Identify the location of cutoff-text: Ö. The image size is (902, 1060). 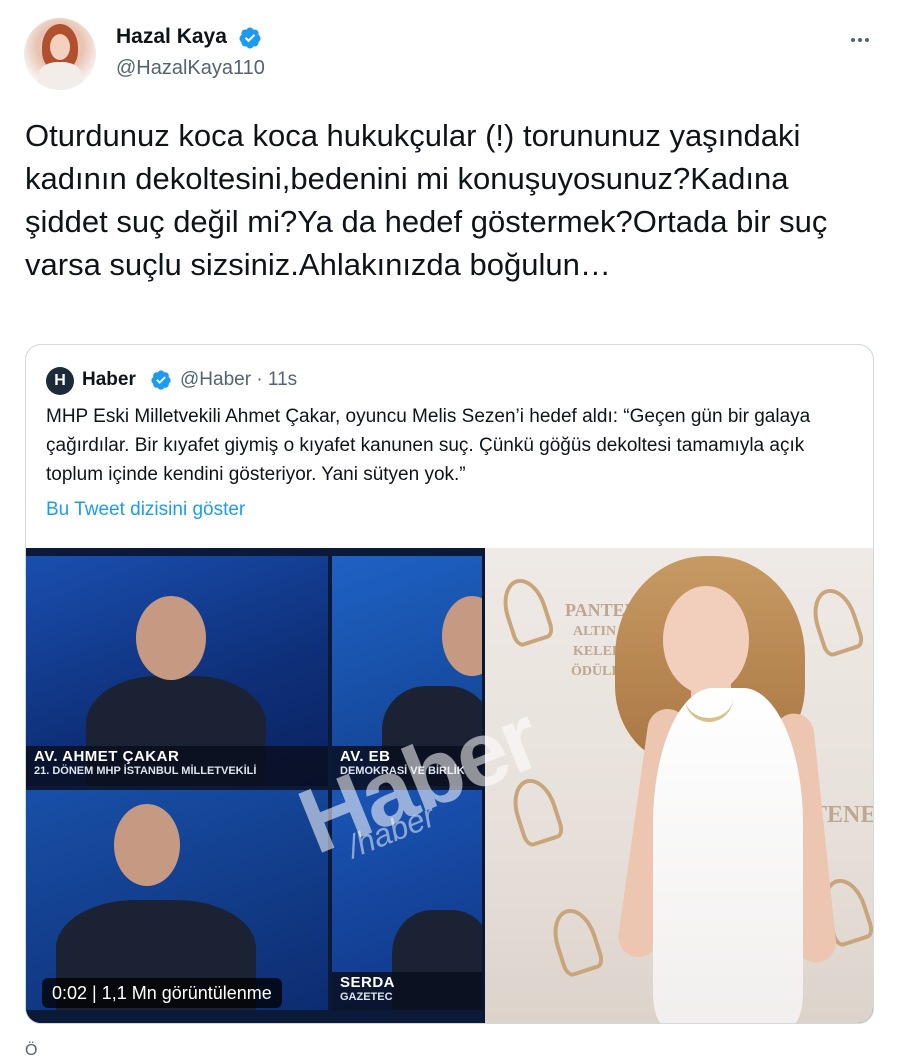
(31, 1050).